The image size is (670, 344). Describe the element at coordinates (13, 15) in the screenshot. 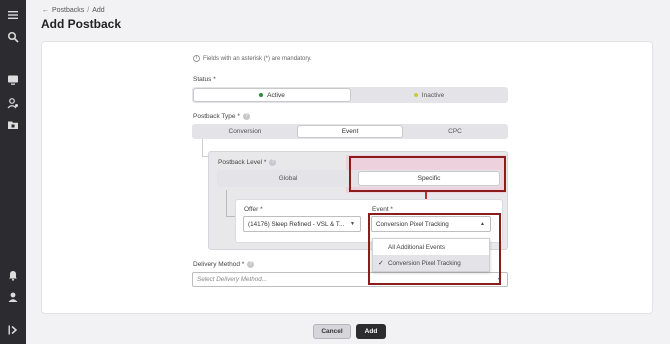

I see `menu-icon` at that location.